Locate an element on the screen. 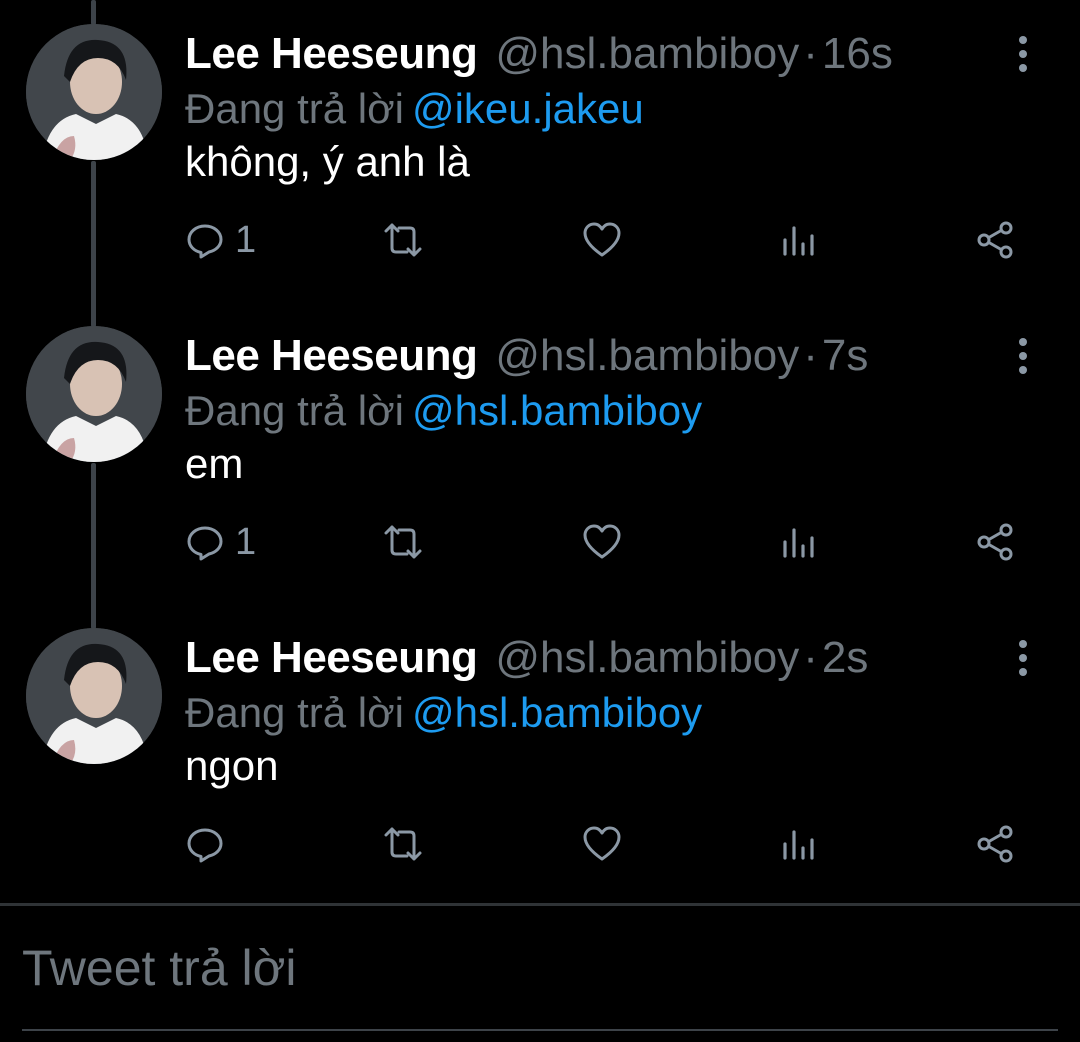 The width and height of the screenshot is (1080, 1042). compose-underline is located at coordinates (540, 1030).